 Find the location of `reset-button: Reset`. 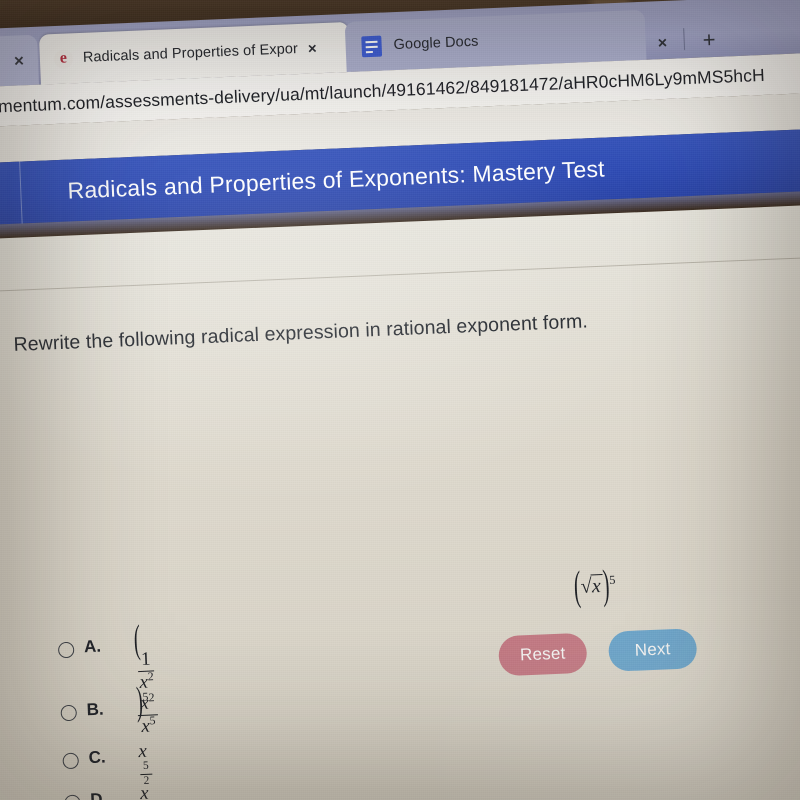

reset-button: Reset is located at coordinates (542, 654).